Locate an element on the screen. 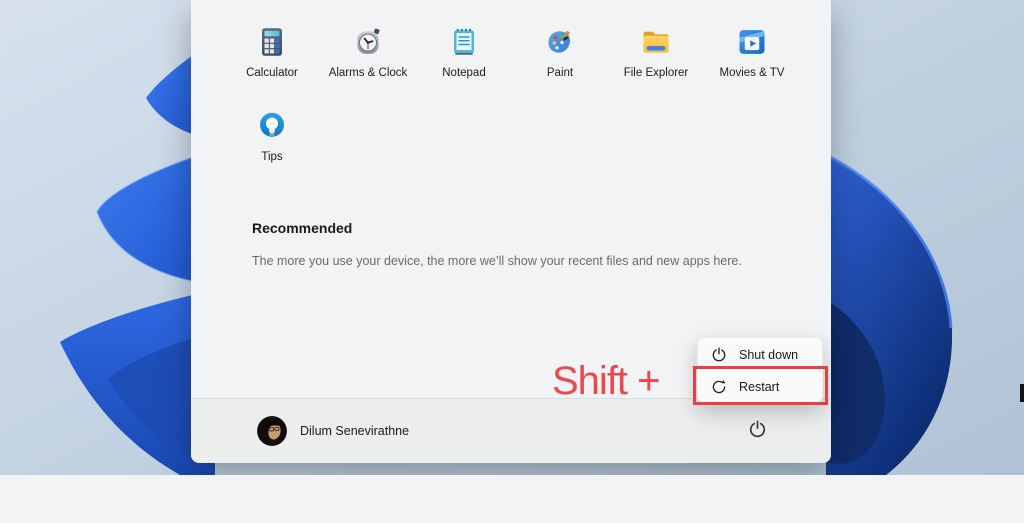 This screenshot has width=1024, height=523. user-account-button: Dilum Senevirathne is located at coordinates (333, 431).